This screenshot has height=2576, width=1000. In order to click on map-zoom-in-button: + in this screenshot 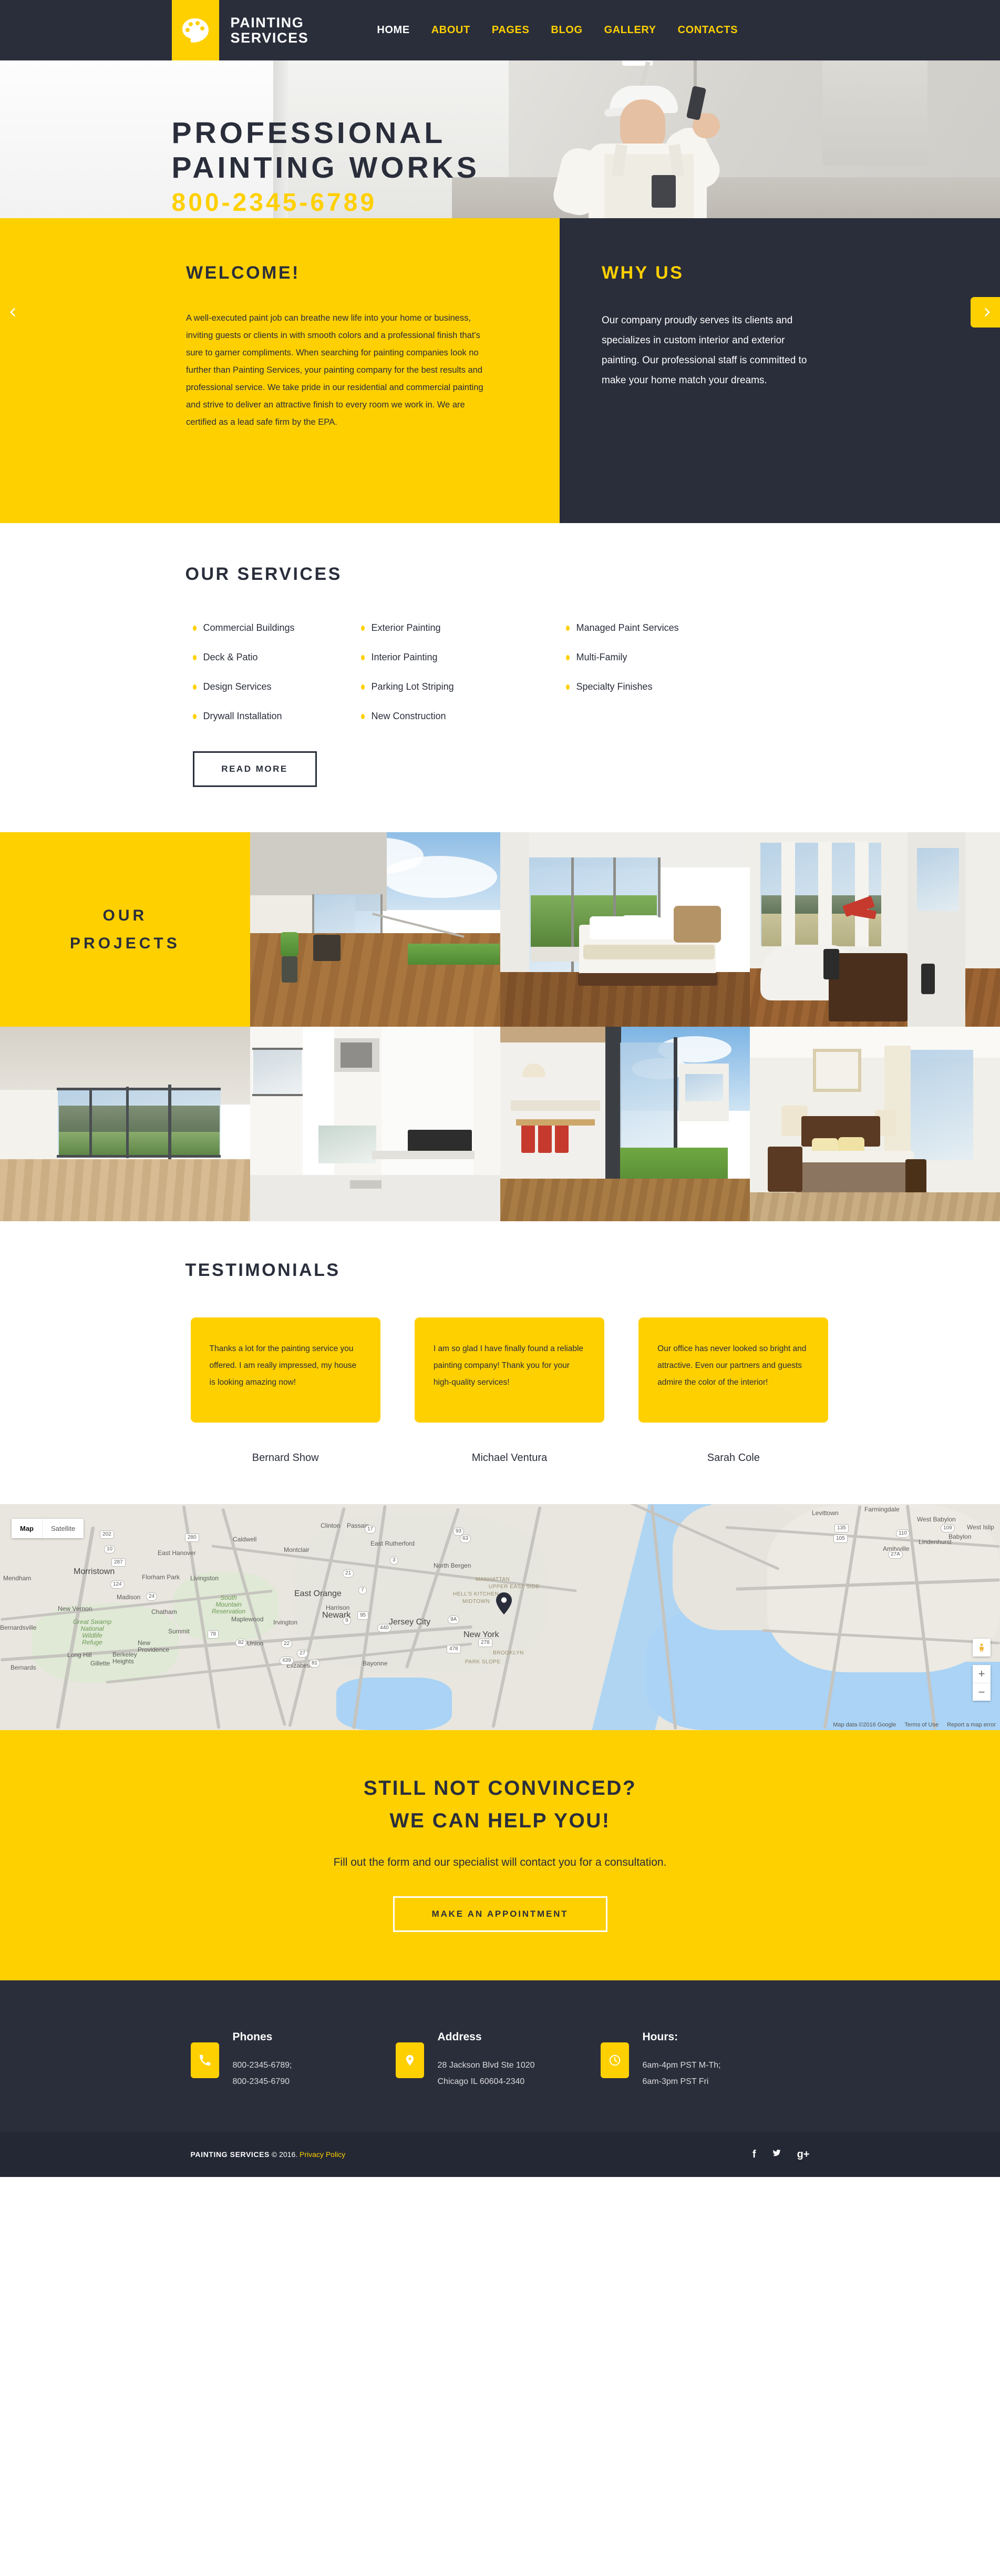, I will do `click(982, 1674)`.